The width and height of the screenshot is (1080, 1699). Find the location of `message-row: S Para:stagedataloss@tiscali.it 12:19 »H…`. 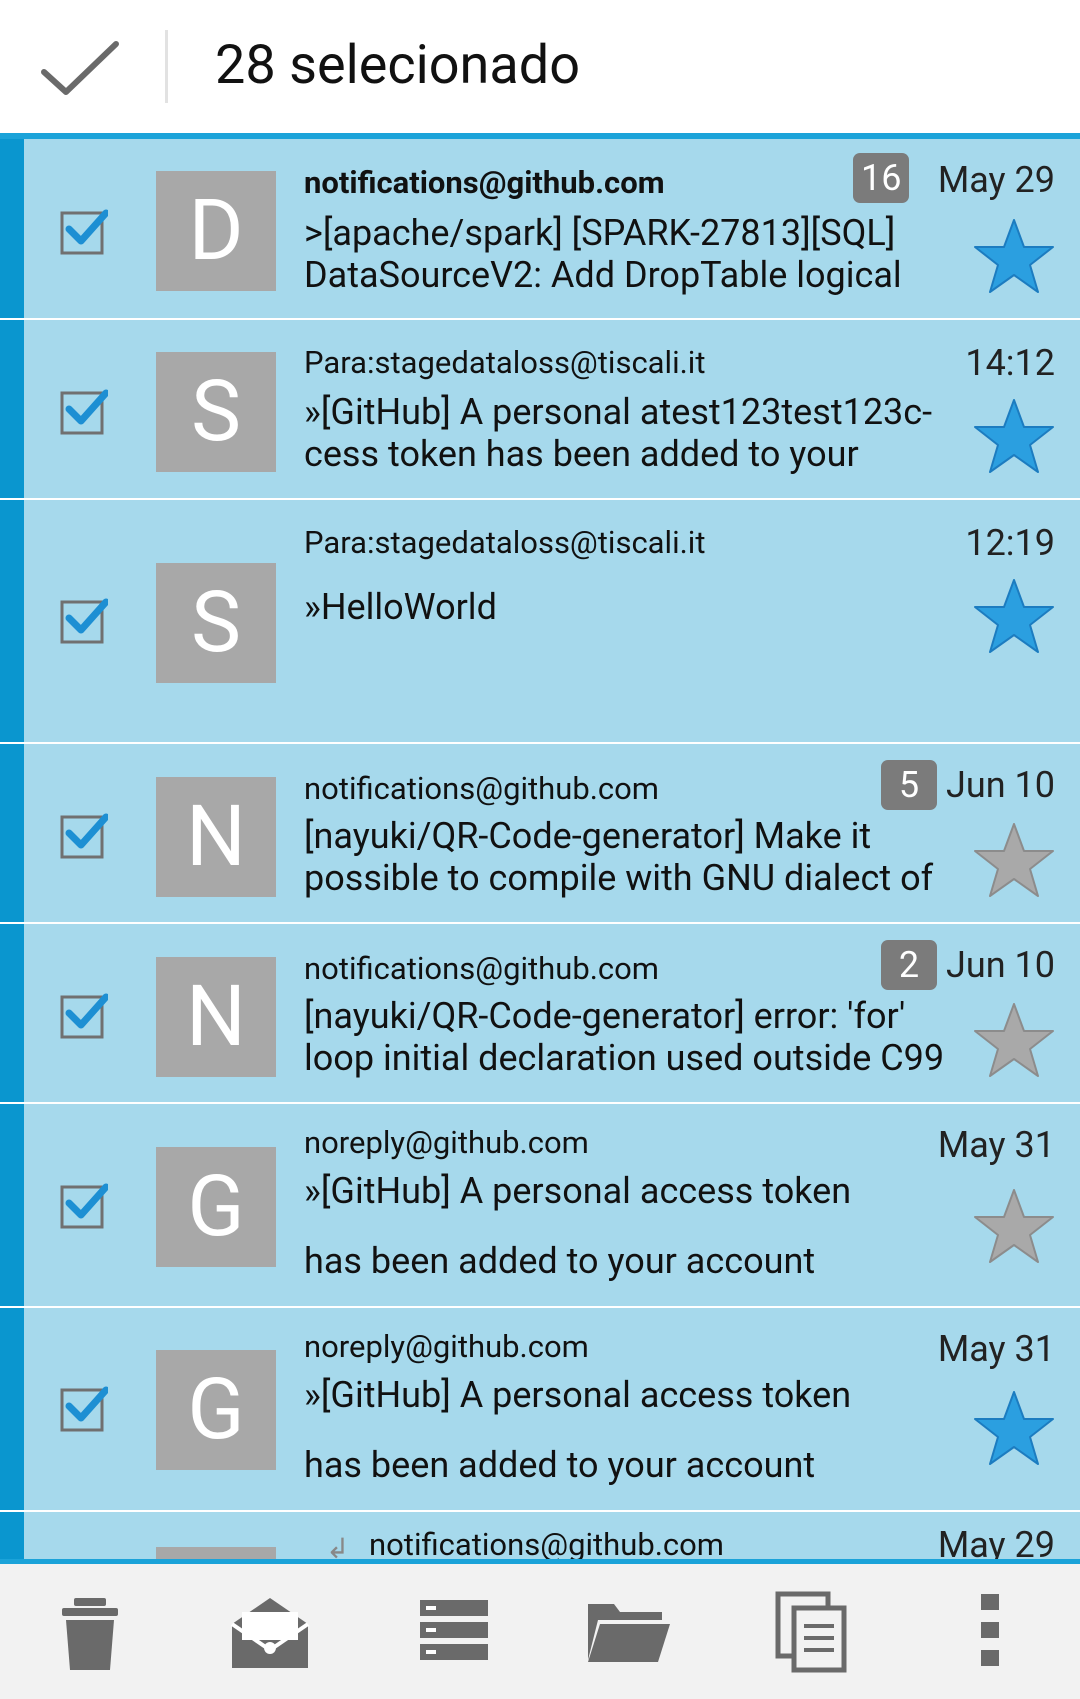

message-row: S Para:stagedataloss@tiscali.it 12:19 »H… is located at coordinates (540, 622).